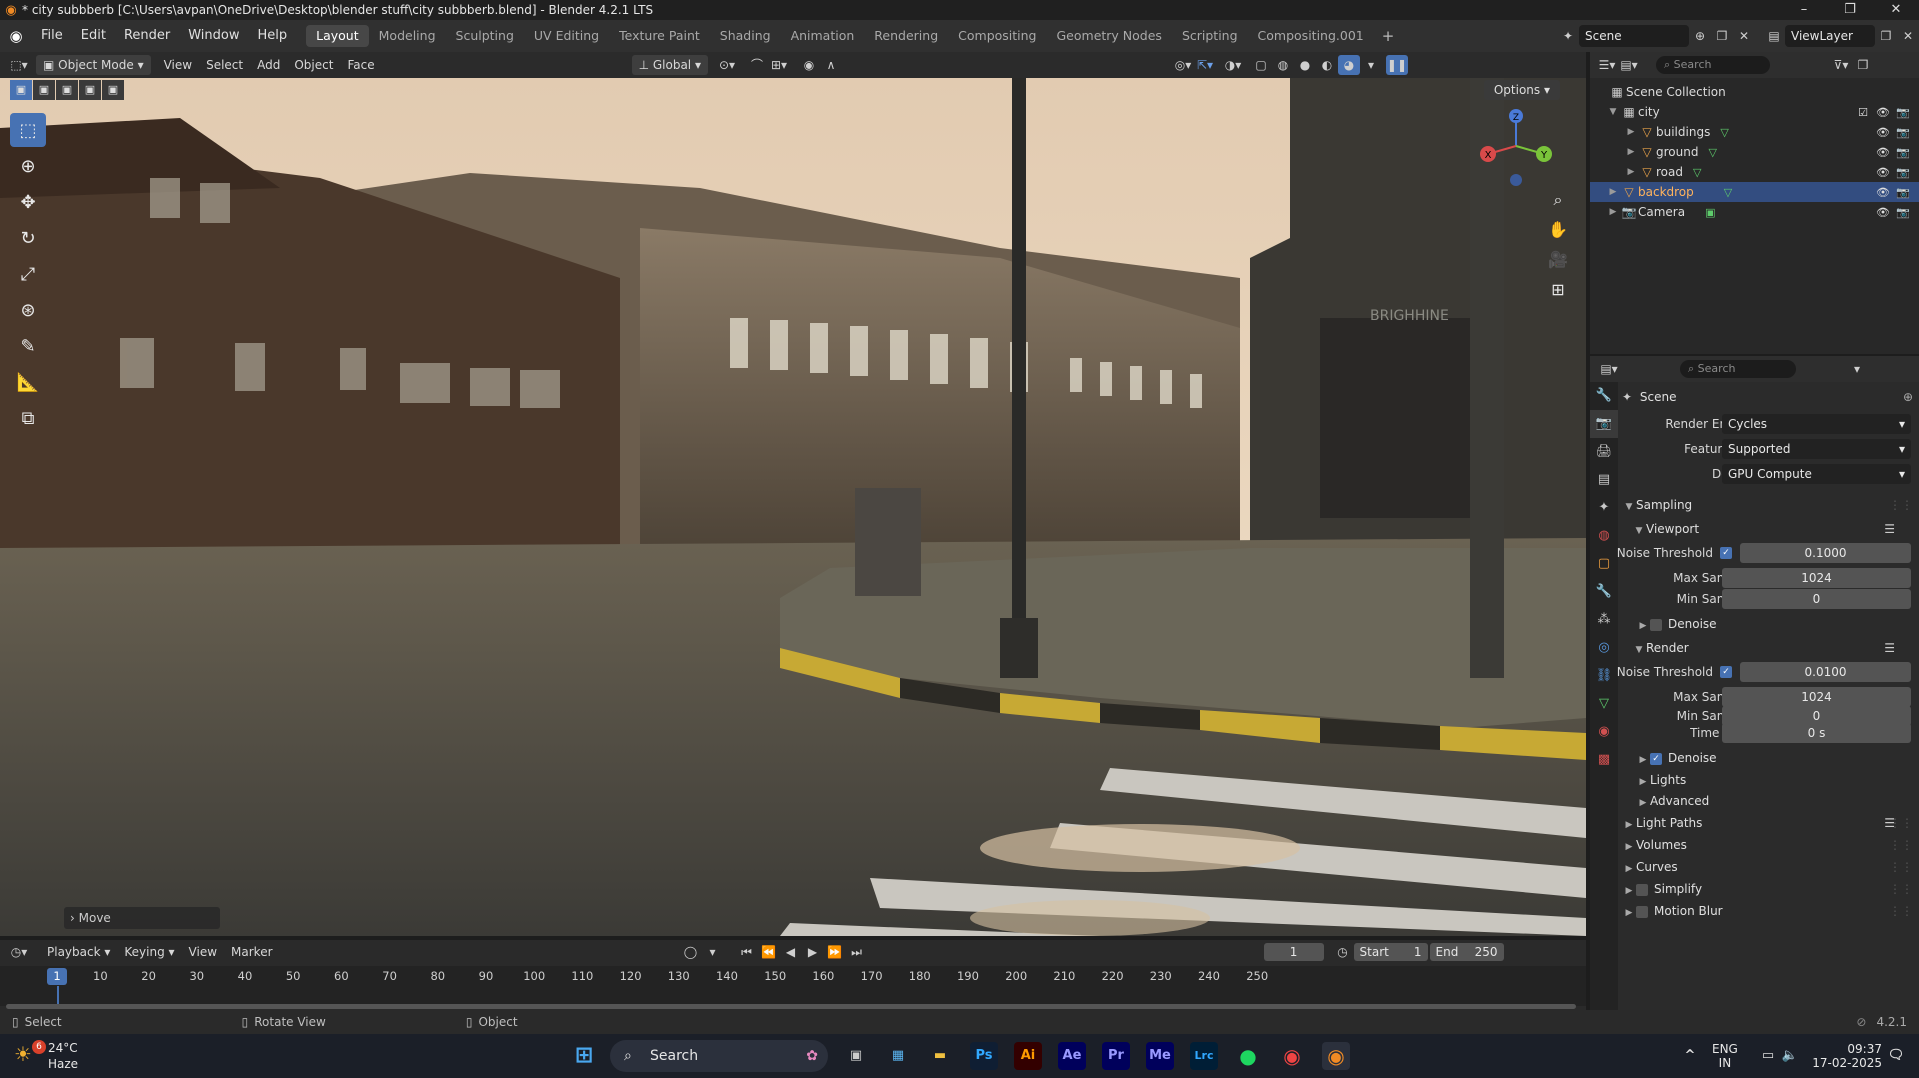  I want to click on display-mode-icon: ▤▾, so click(1629, 65).